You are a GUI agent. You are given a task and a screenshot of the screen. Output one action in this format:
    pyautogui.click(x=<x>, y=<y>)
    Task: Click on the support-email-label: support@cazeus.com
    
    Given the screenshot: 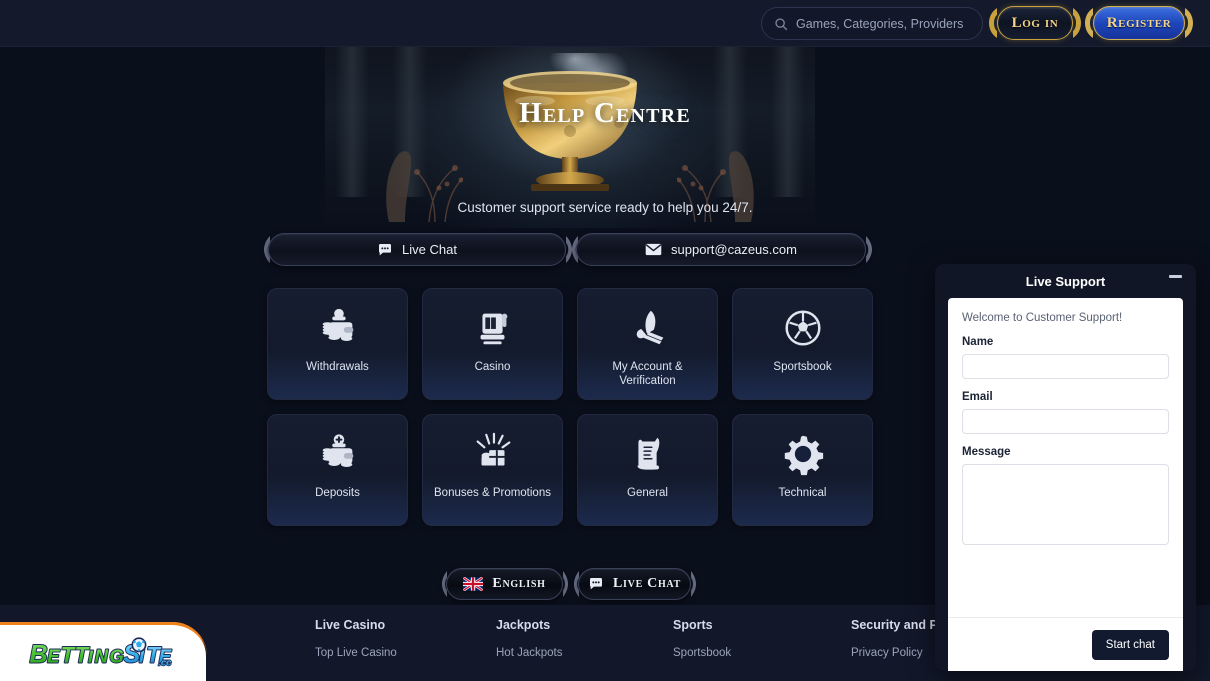 What is the action you would take?
    pyautogui.click(x=734, y=249)
    